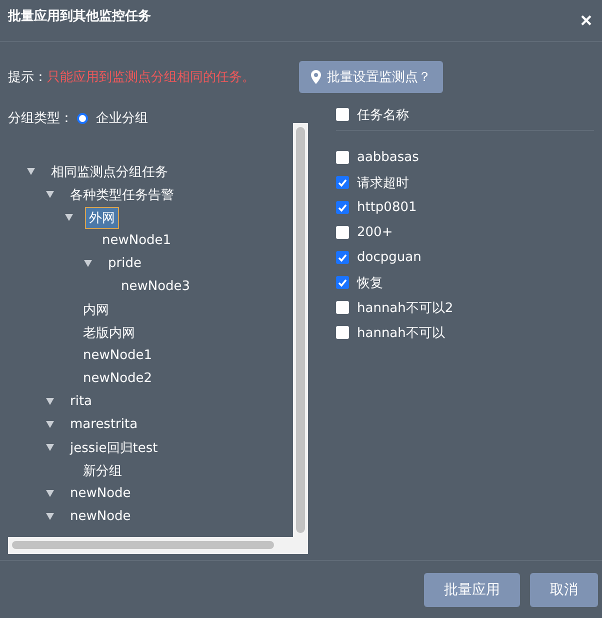  Describe the element at coordinates (316, 77) in the screenshot. I see `location-pin-icon` at that location.